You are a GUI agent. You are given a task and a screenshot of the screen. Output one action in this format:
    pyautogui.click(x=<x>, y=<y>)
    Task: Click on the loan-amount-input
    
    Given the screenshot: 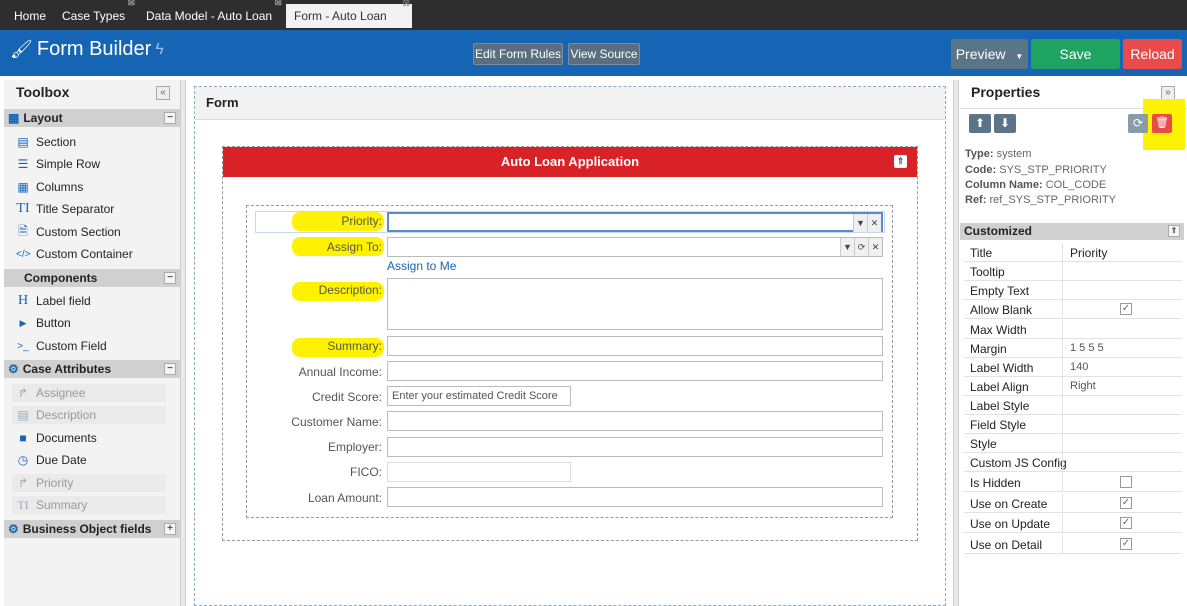 What is the action you would take?
    pyautogui.click(x=635, y=497)
    